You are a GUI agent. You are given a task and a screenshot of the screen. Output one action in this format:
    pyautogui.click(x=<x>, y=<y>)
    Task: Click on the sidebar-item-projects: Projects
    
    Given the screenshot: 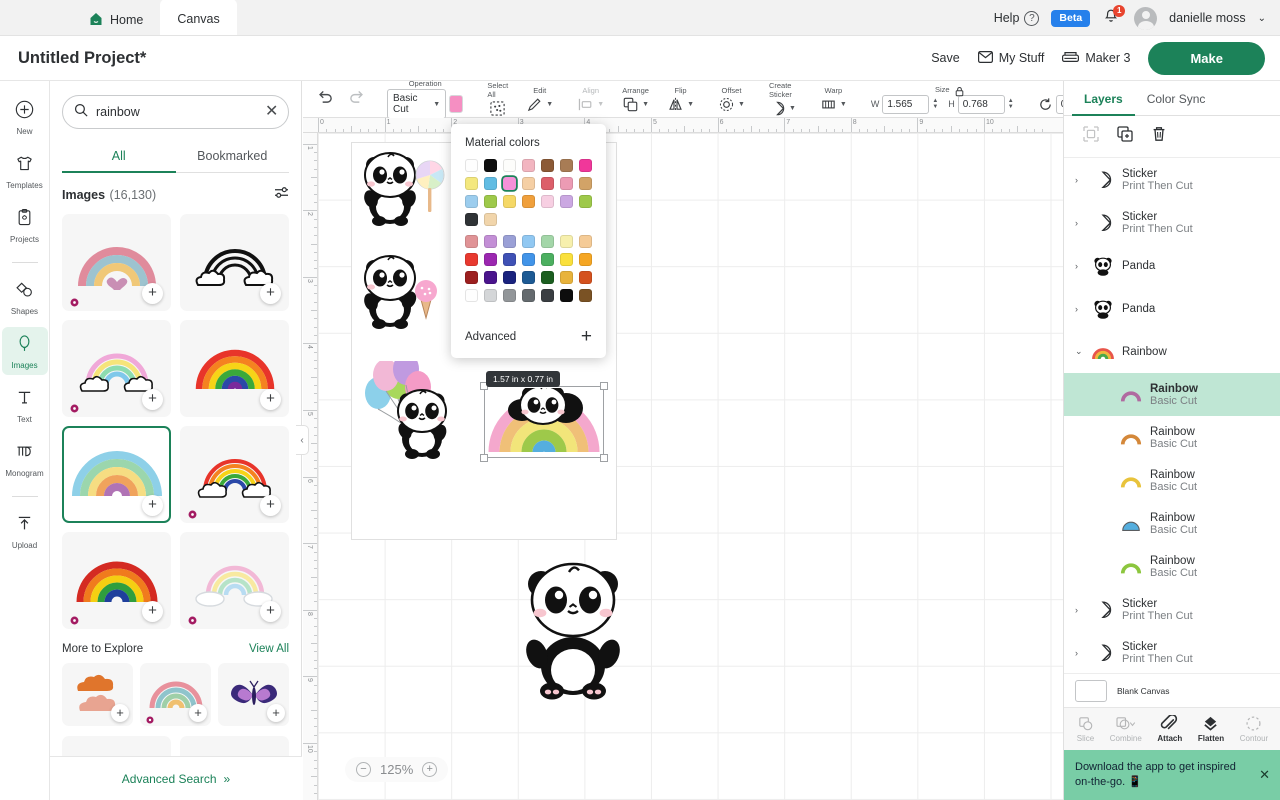 What is the action you would take?
    pyautogui.click(x=25, y=225)
    